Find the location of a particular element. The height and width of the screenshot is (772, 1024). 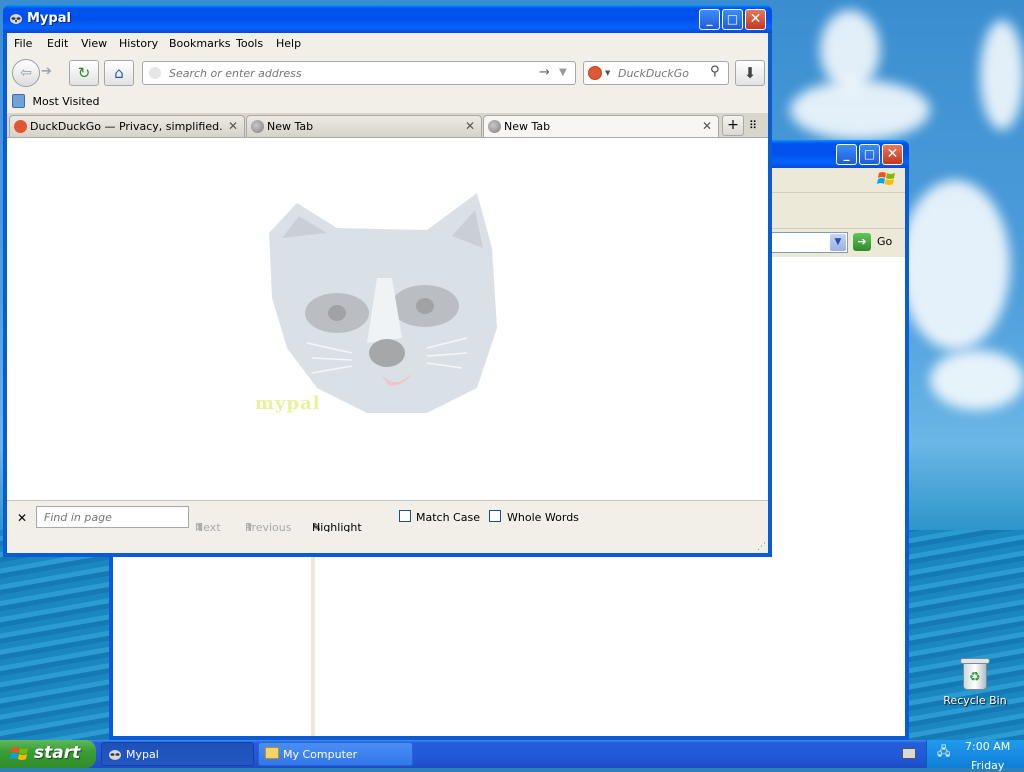

address-dropdown: ▼ is located at coordinates (806, 242).